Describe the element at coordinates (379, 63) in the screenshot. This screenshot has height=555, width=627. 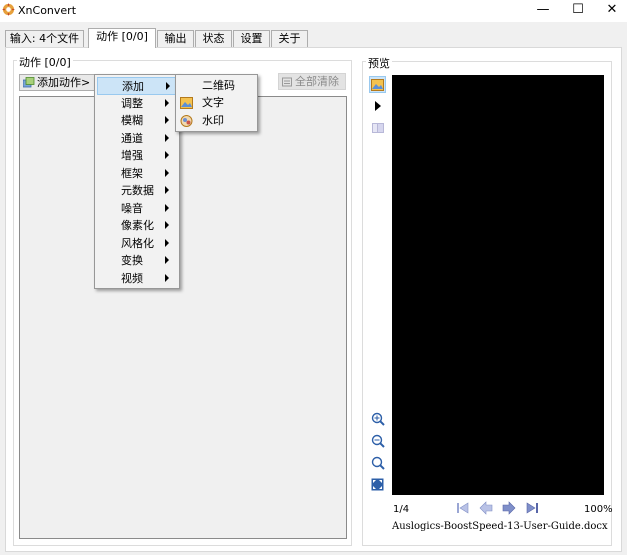
I see `preview-group-title: 预览` at that location.